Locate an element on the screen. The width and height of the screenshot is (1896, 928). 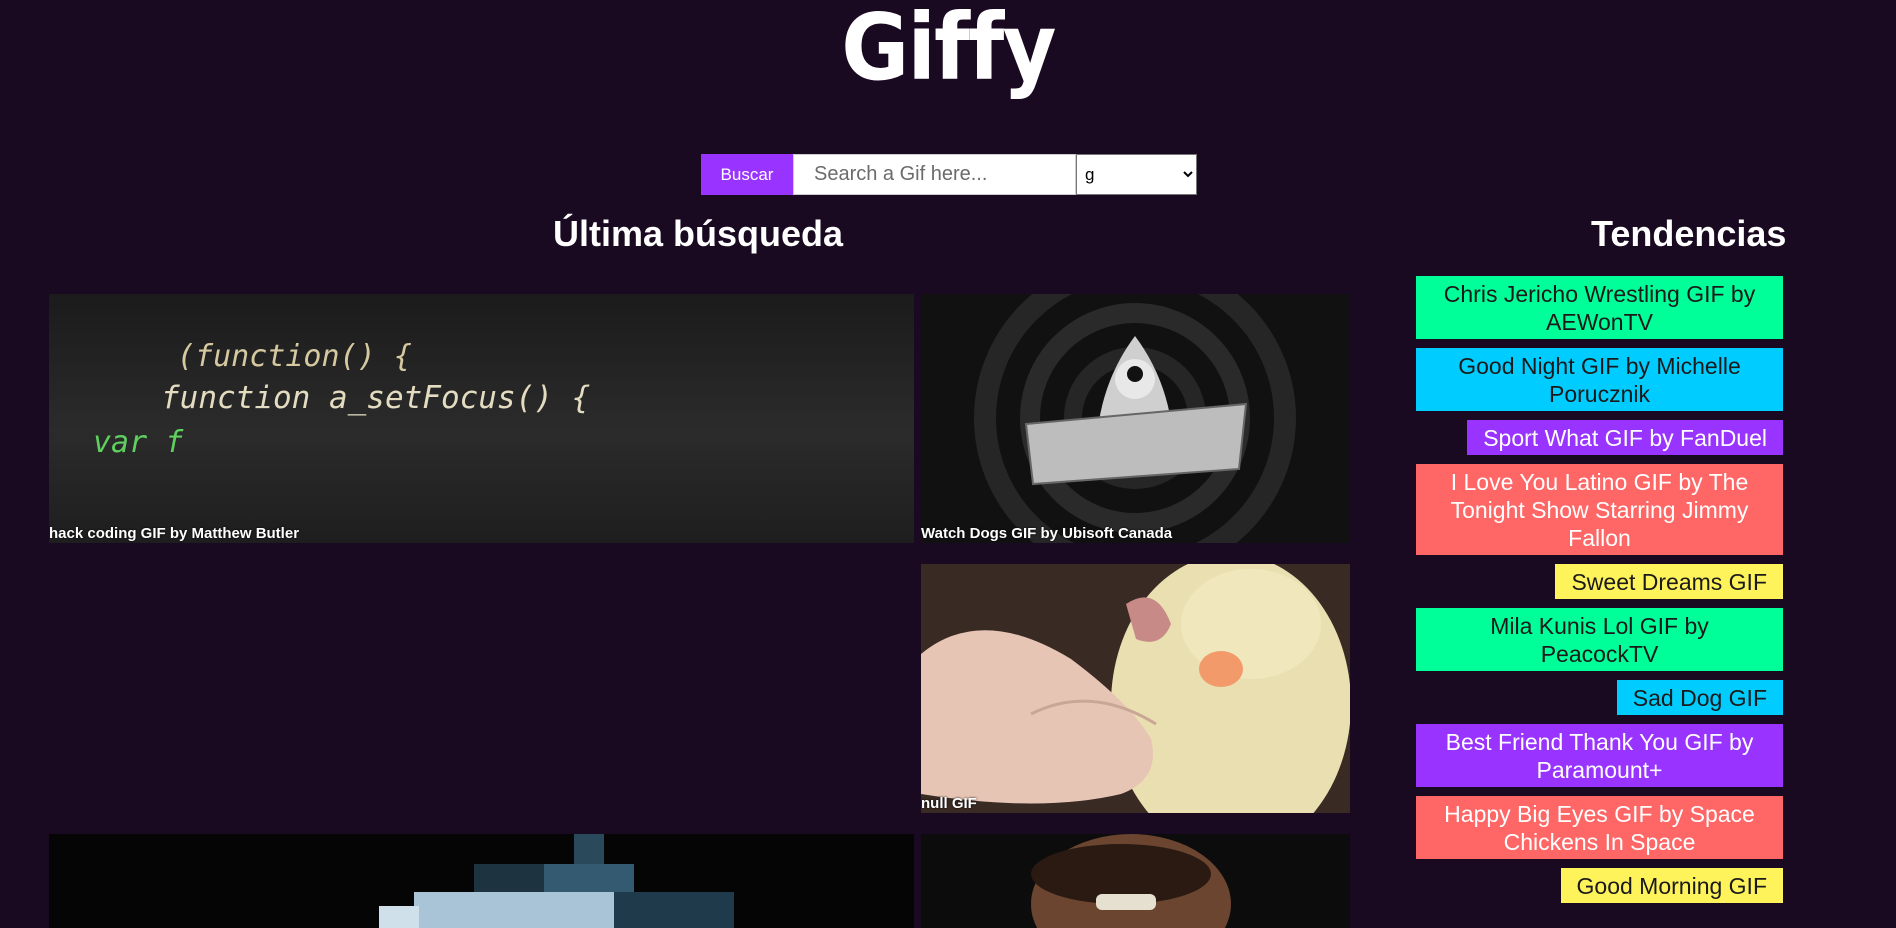
trend-item: Sport What GIF by FanDuel is located at coordinates (1625, 437).